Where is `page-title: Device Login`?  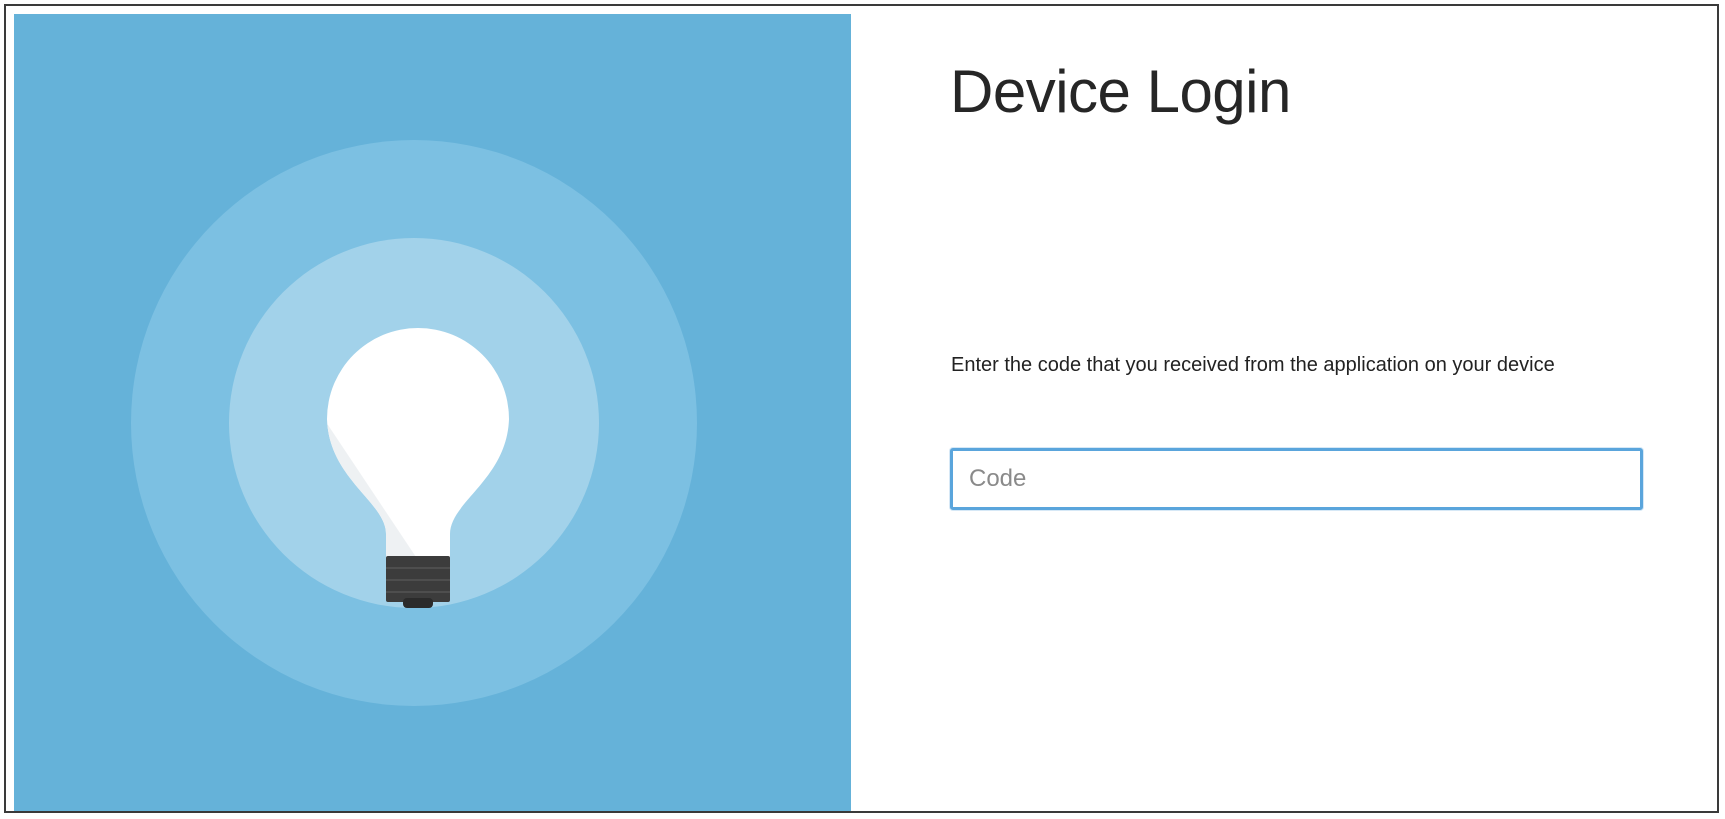 page-title: Device Login is located at coordinates (1120, 91).